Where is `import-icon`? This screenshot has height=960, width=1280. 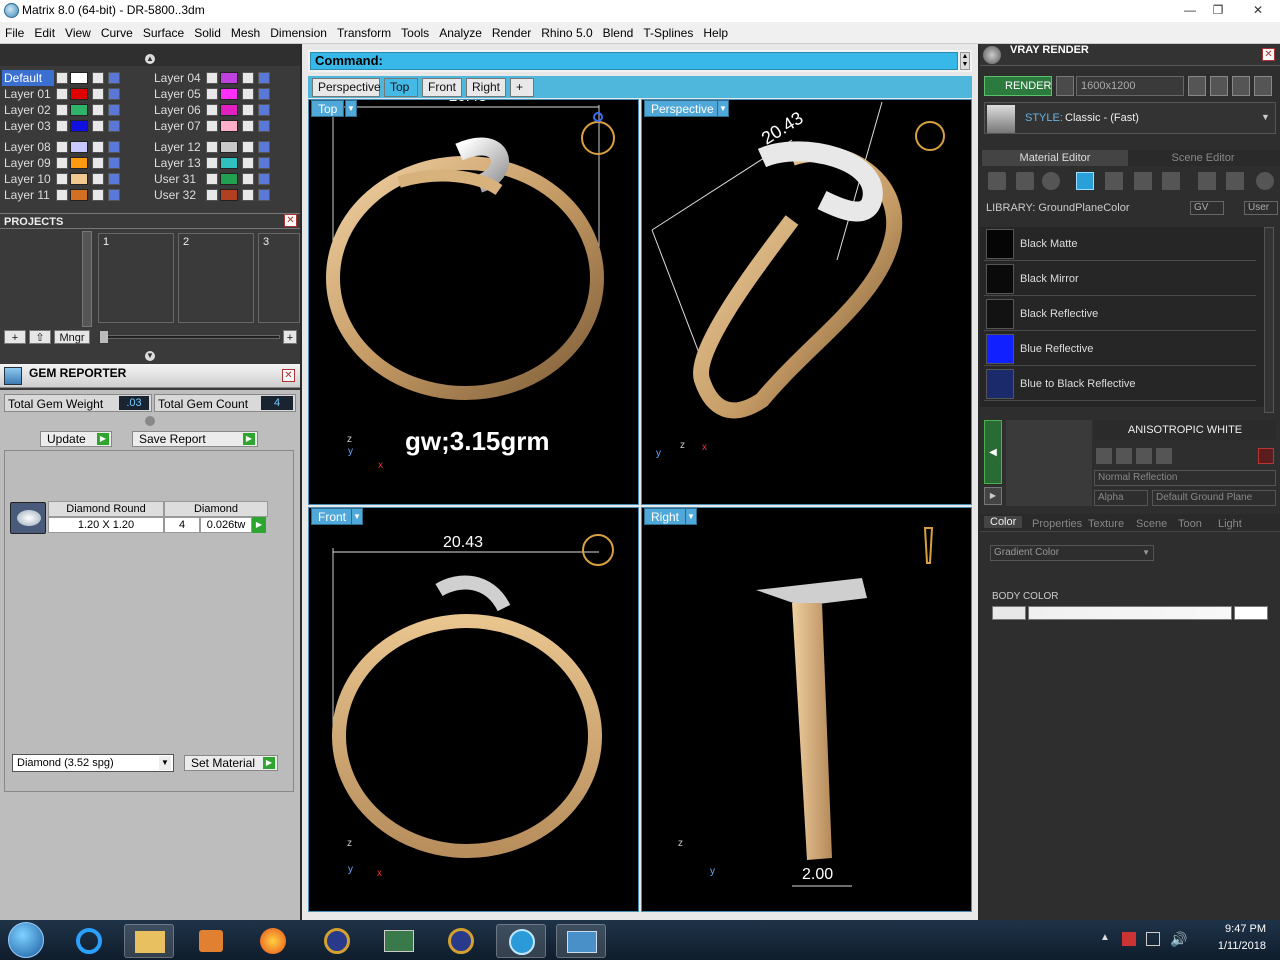
import-icon is located at coordinates (1207, 181).